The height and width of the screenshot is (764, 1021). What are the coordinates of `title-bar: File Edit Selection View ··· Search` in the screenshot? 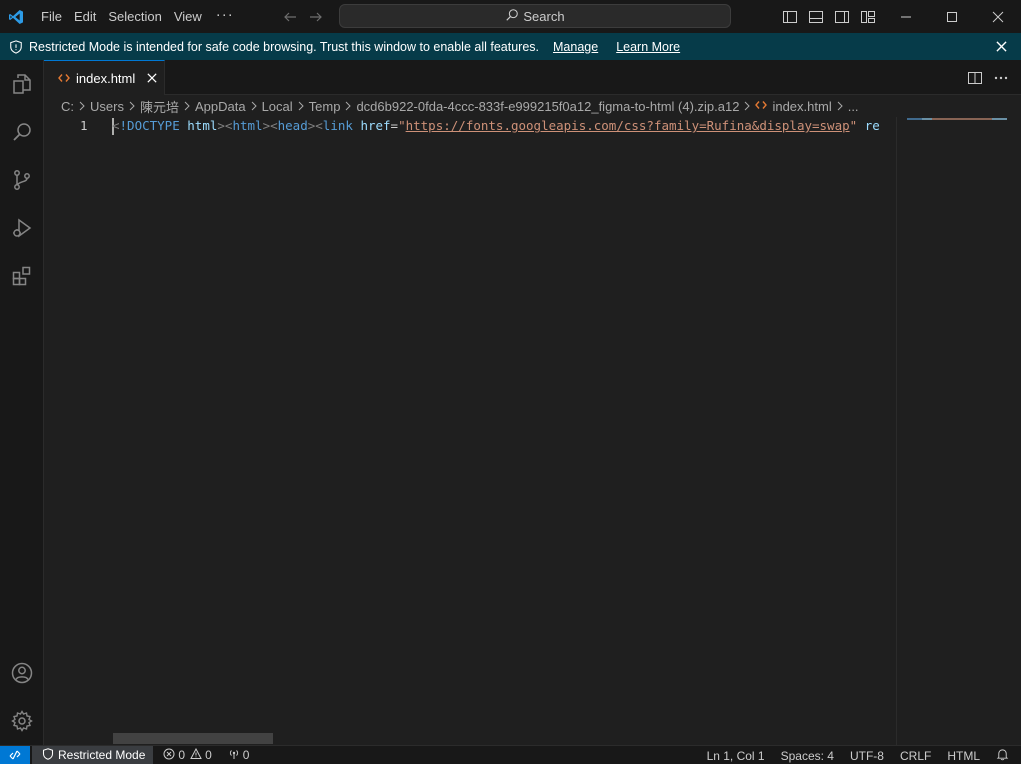 It's located at (510, 16).